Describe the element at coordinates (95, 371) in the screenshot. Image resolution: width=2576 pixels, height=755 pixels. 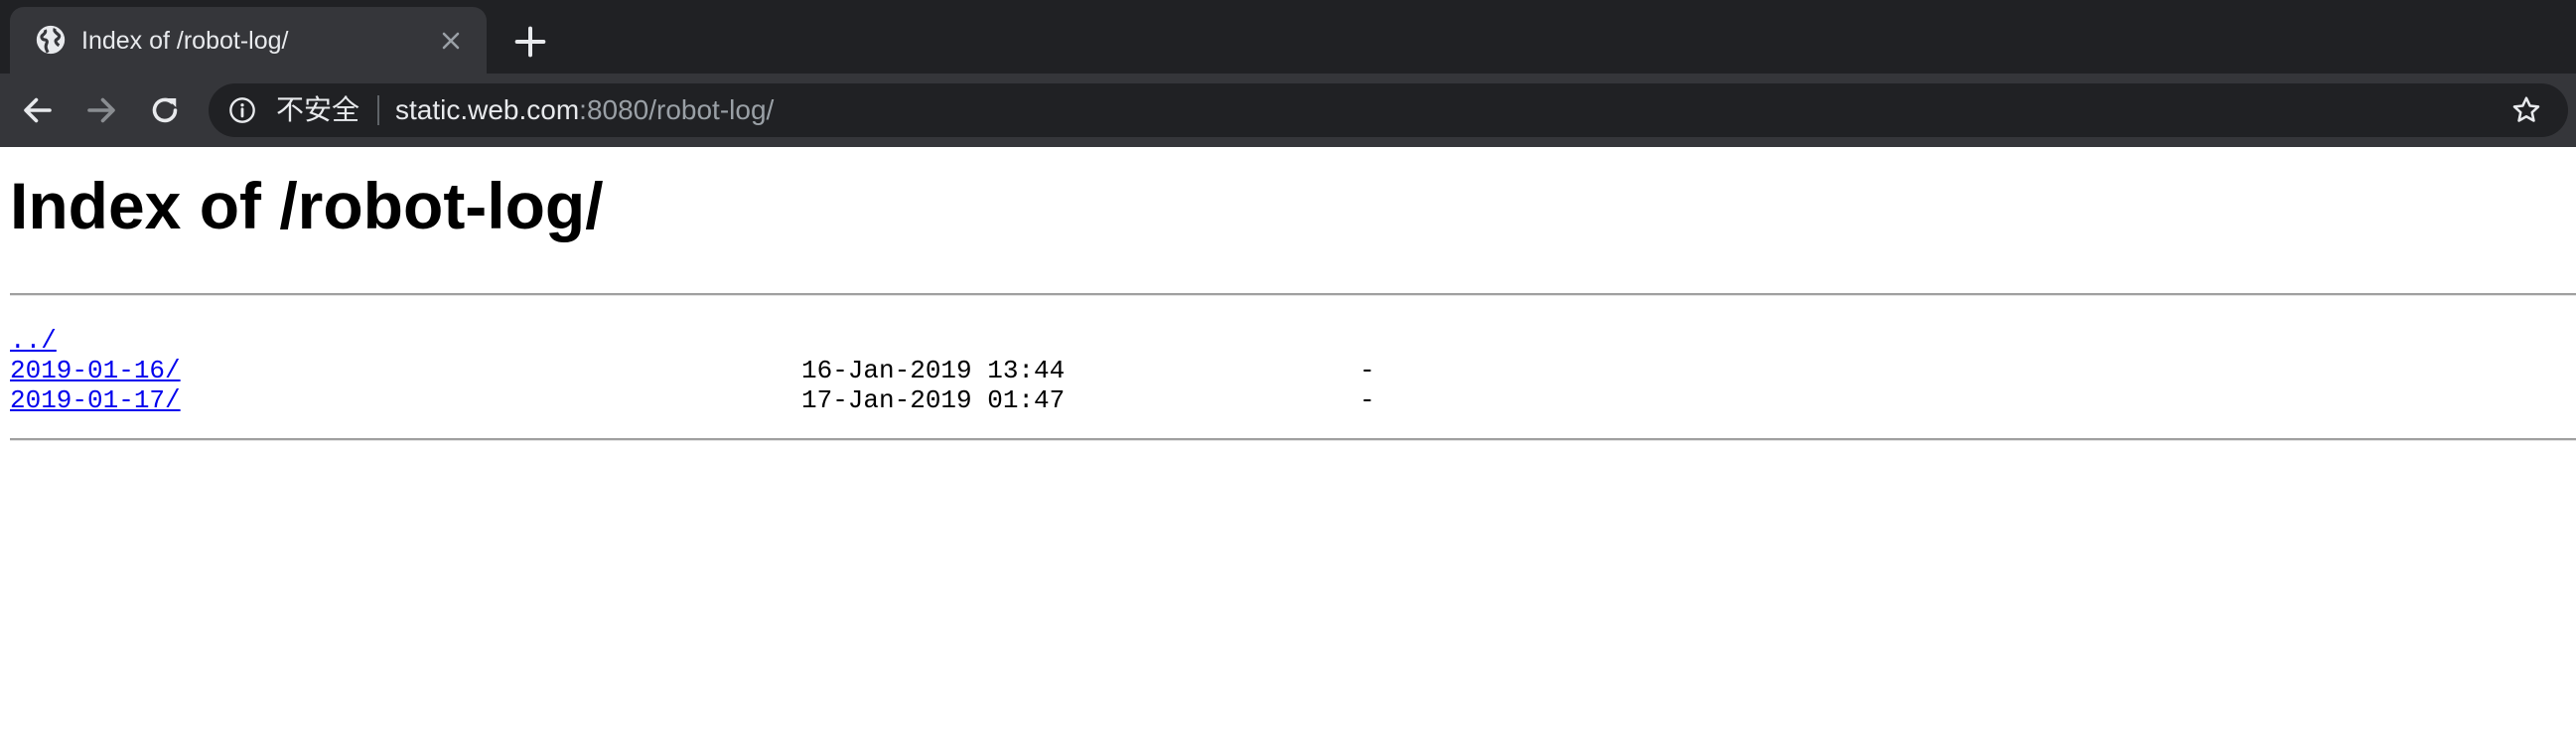
I see `directory-link: 2019-01-16/` at that location.